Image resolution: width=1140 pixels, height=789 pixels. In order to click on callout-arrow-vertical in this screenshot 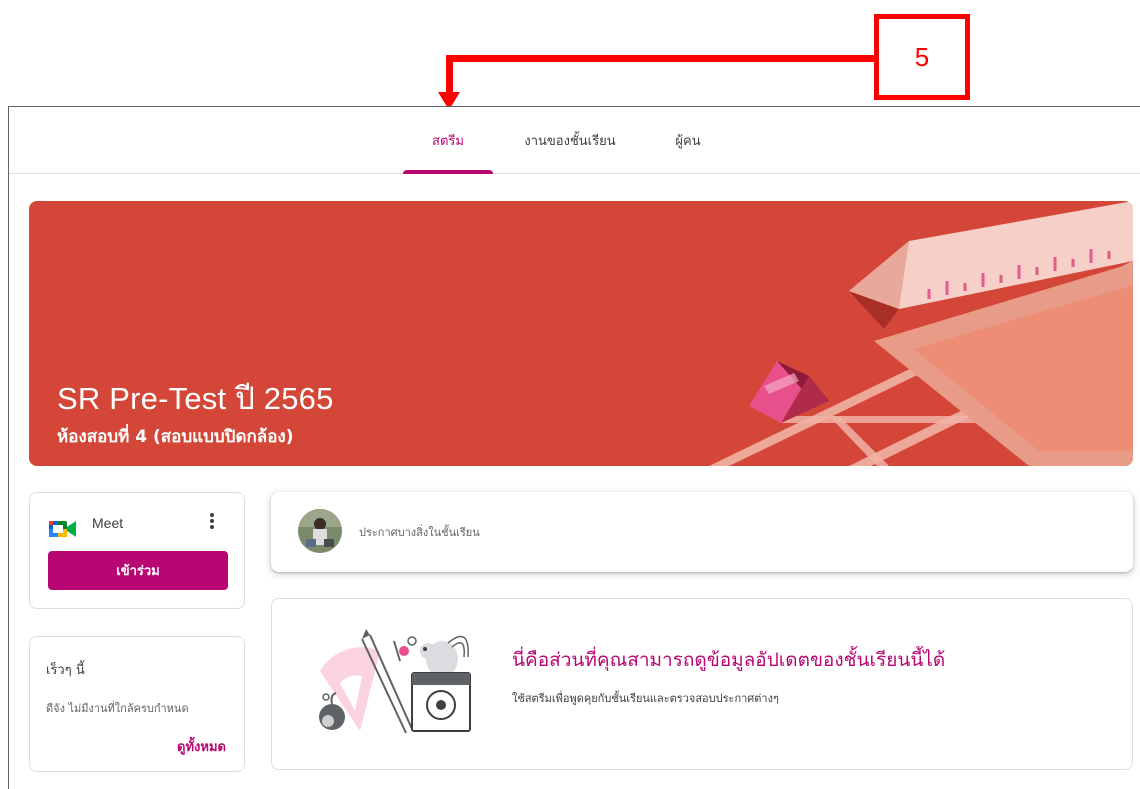, I will do `click(449, 75)`.